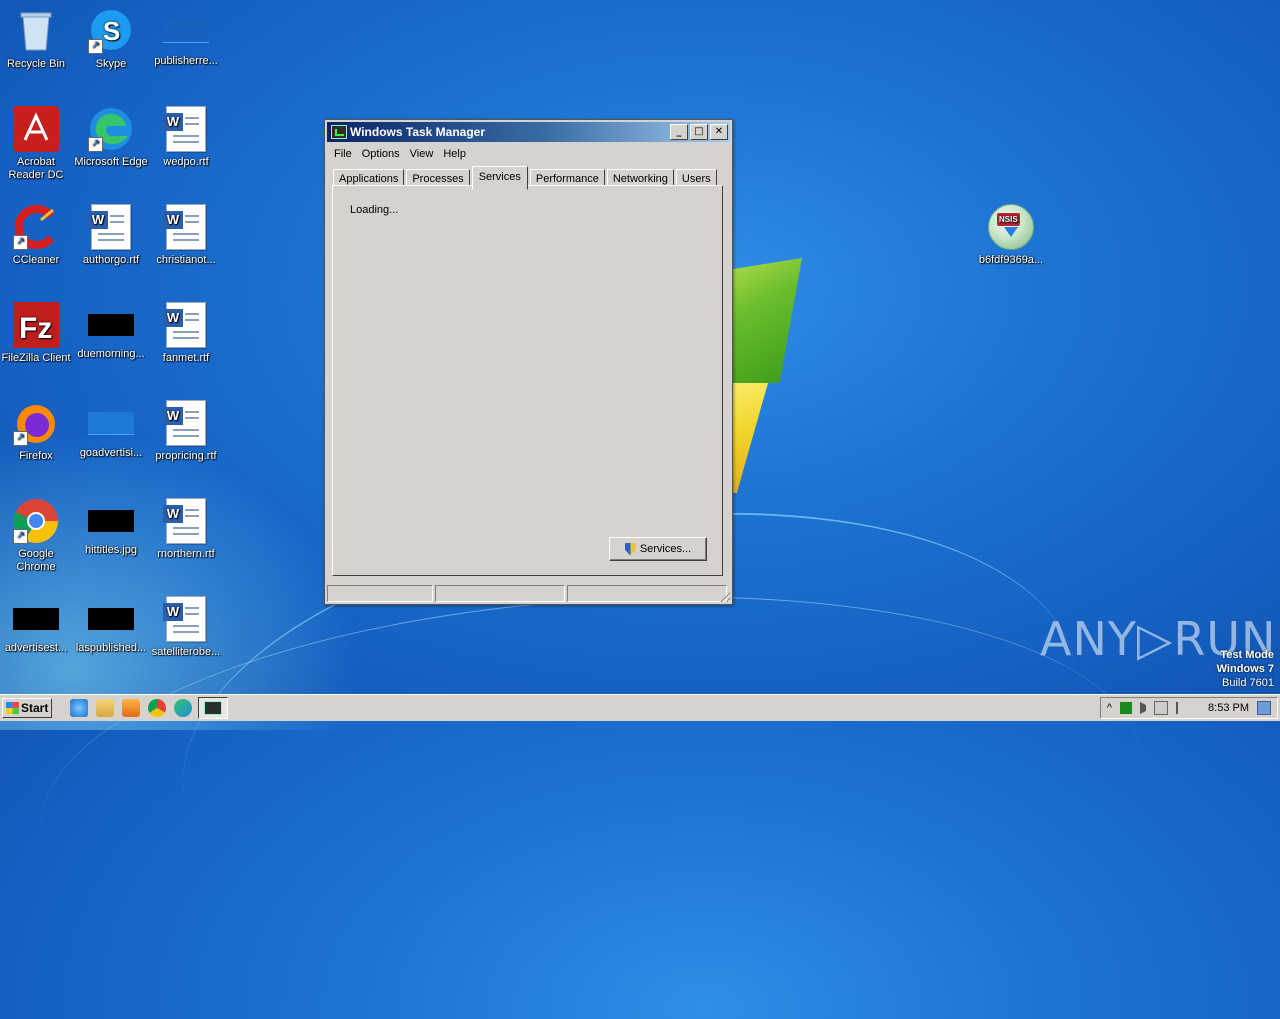 This screenshot has width=1280, height=1019. I want to click on test-mode-line: Test Mode, so click(1247, 655).